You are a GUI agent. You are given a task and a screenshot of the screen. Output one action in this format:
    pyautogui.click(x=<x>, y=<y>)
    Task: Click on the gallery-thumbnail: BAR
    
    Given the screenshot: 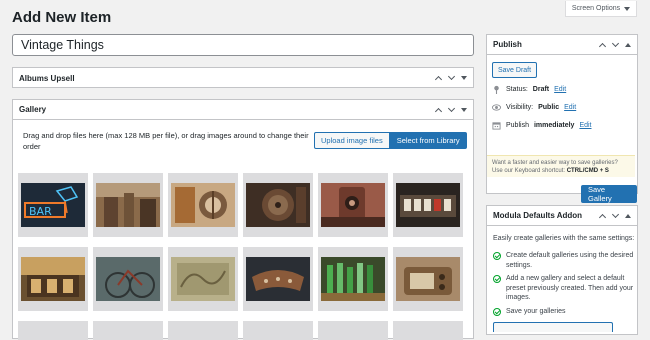 What is the action you would take?
    pyautogui.click(x=53, y=205)
    